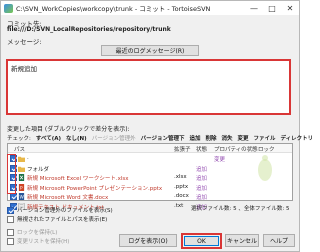  Describe the element at coordinates (181, 196) in the screenshot. I see `row-ext: .docx` at that location.